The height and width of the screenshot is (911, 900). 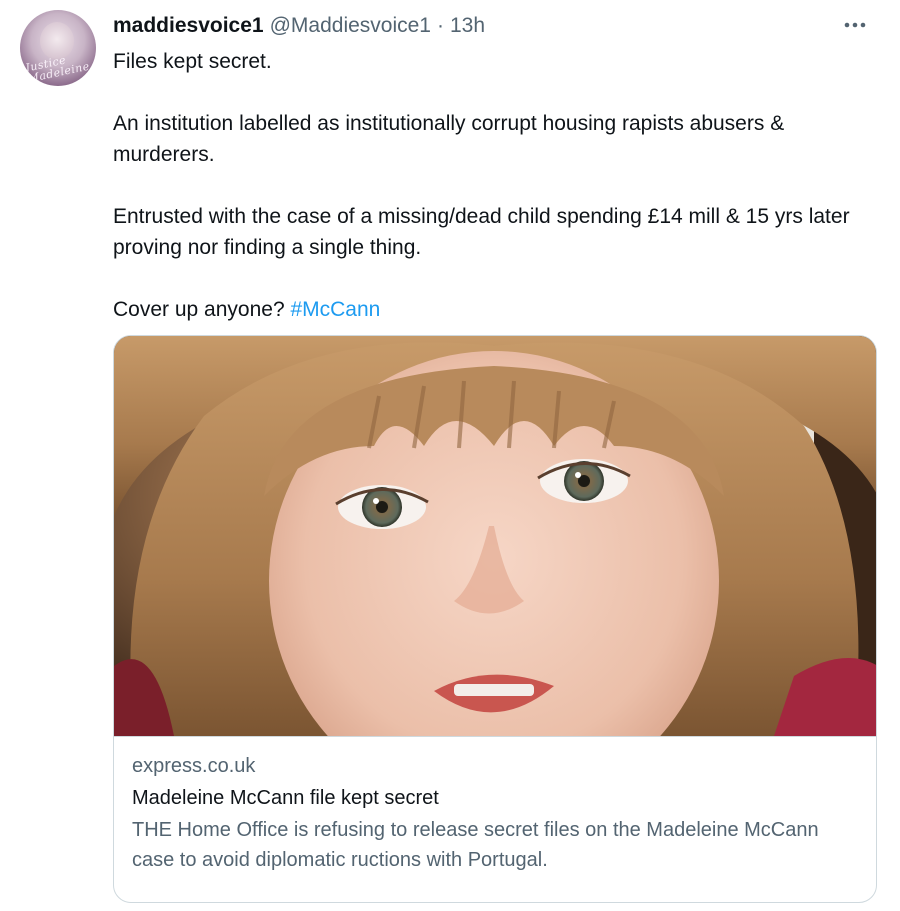 I want to click on more-horizontal-icon, so click(x=855, y=25).